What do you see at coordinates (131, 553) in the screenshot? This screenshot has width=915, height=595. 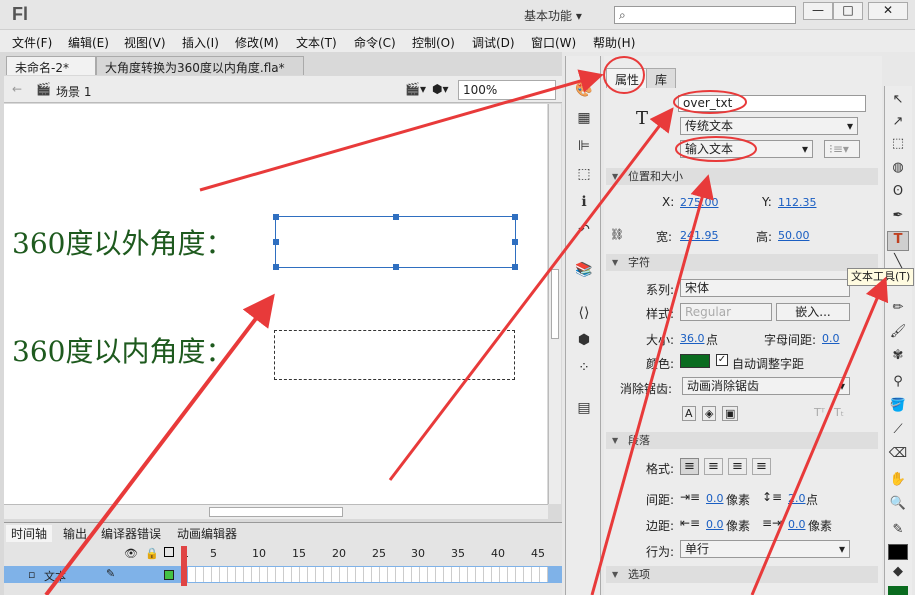 I see `eye-icon: 👁` at bounding box center [131, 553].